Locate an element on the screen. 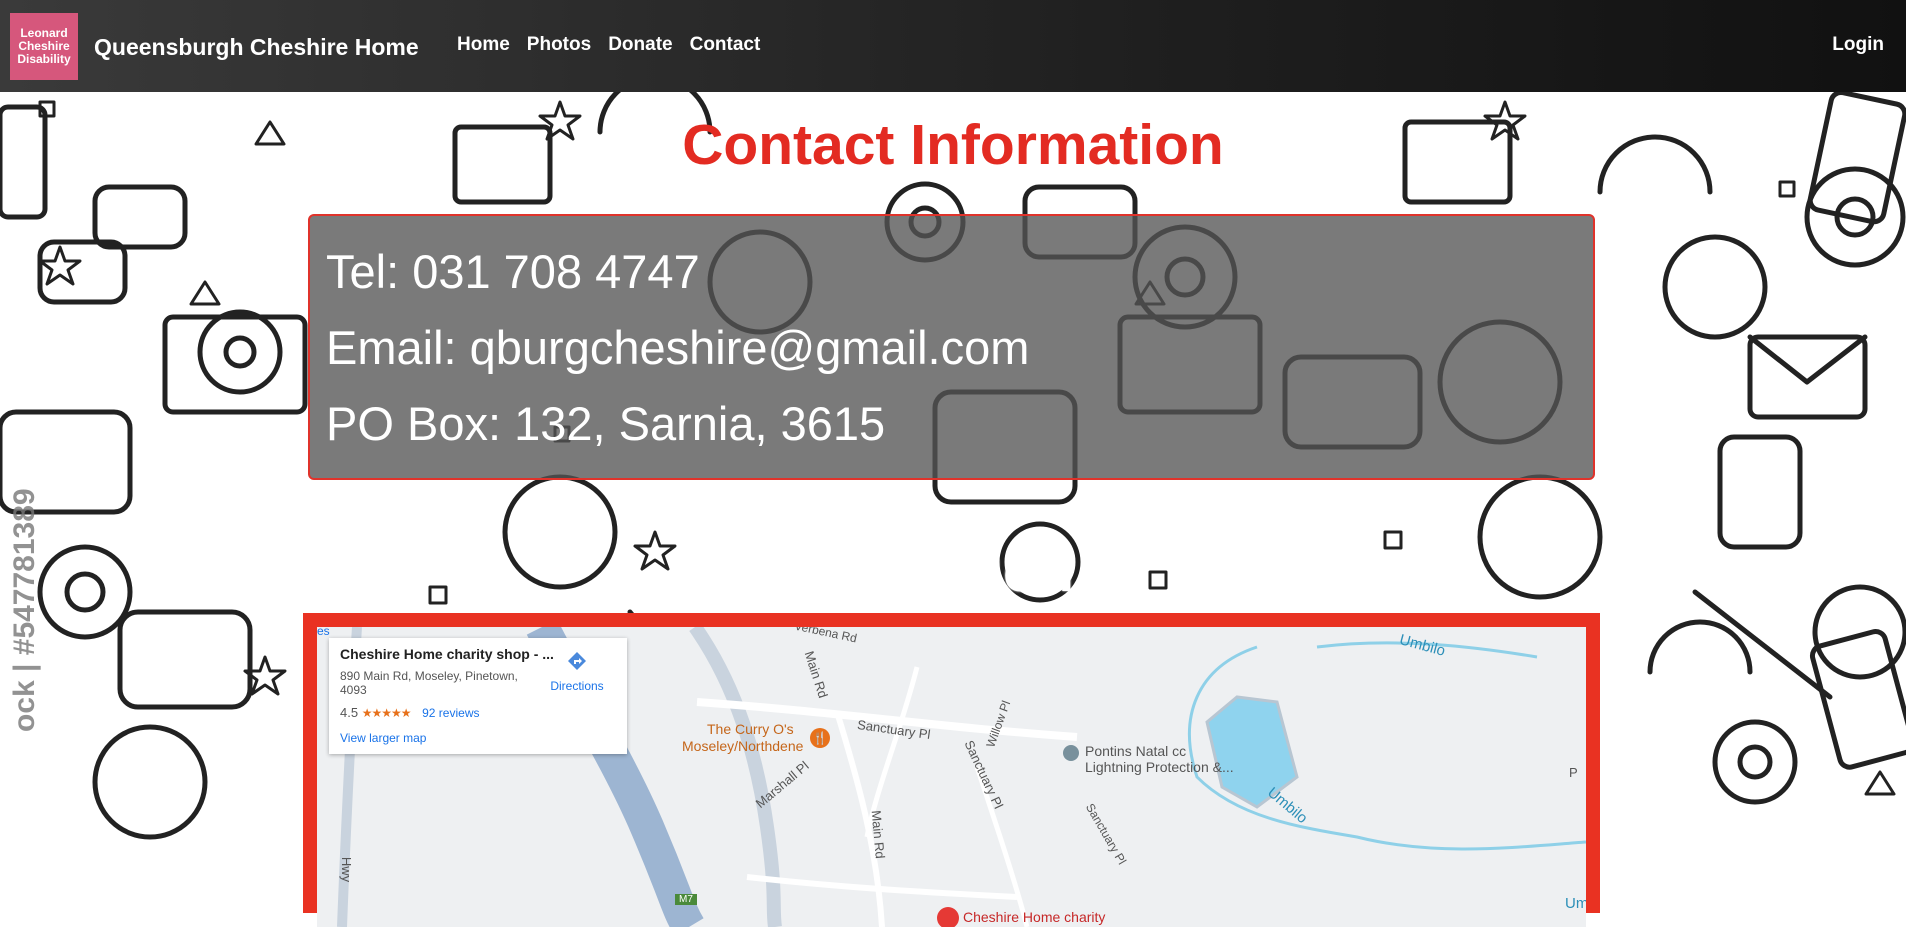  headset-icon is located at coordinates (1700, 647).